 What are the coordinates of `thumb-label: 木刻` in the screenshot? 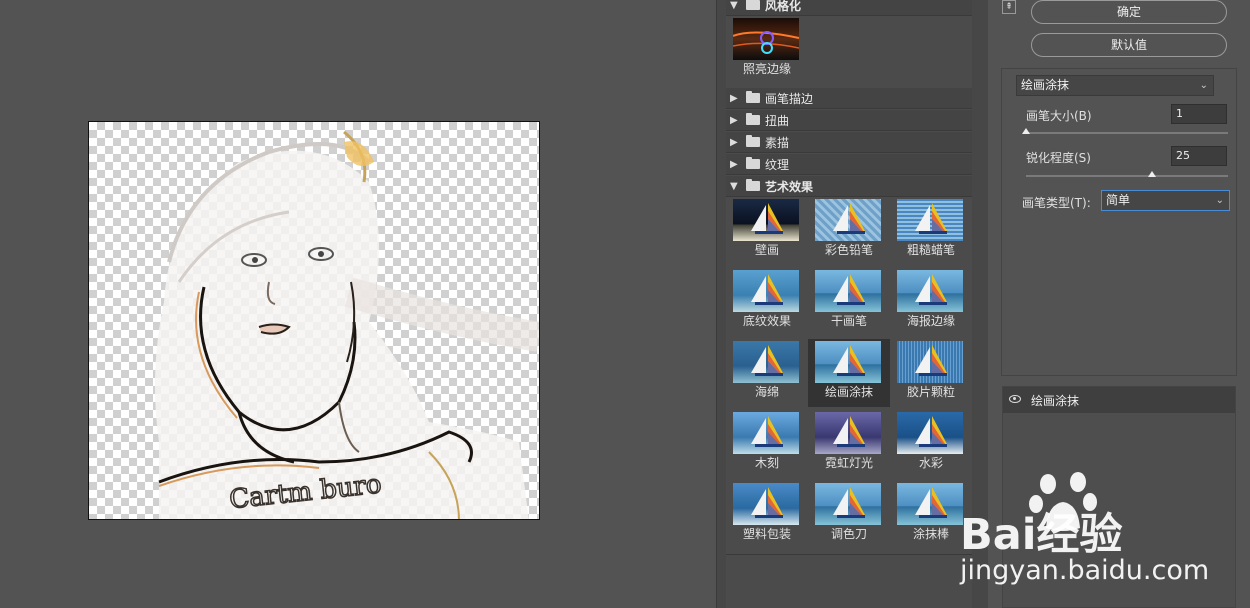 It's located at (766, 463).